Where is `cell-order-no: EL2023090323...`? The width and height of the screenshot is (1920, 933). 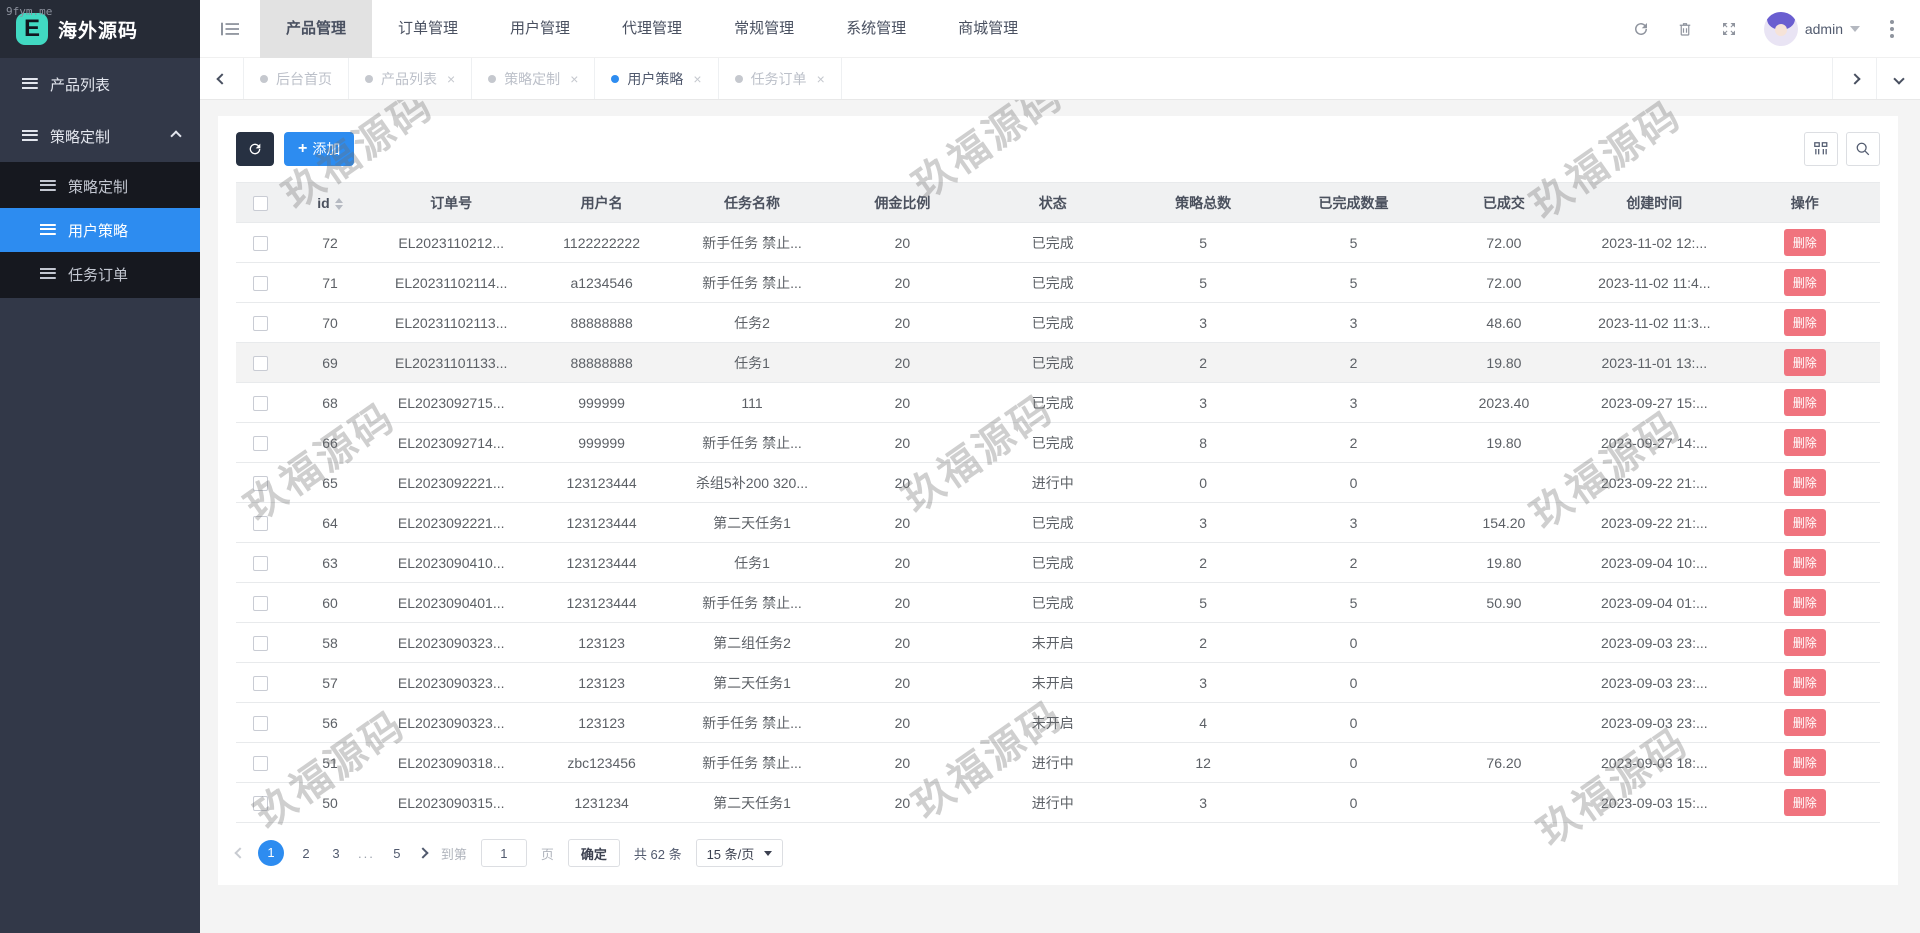
cell-order-no: EL2023090323... is located at coordinates (451, 682).